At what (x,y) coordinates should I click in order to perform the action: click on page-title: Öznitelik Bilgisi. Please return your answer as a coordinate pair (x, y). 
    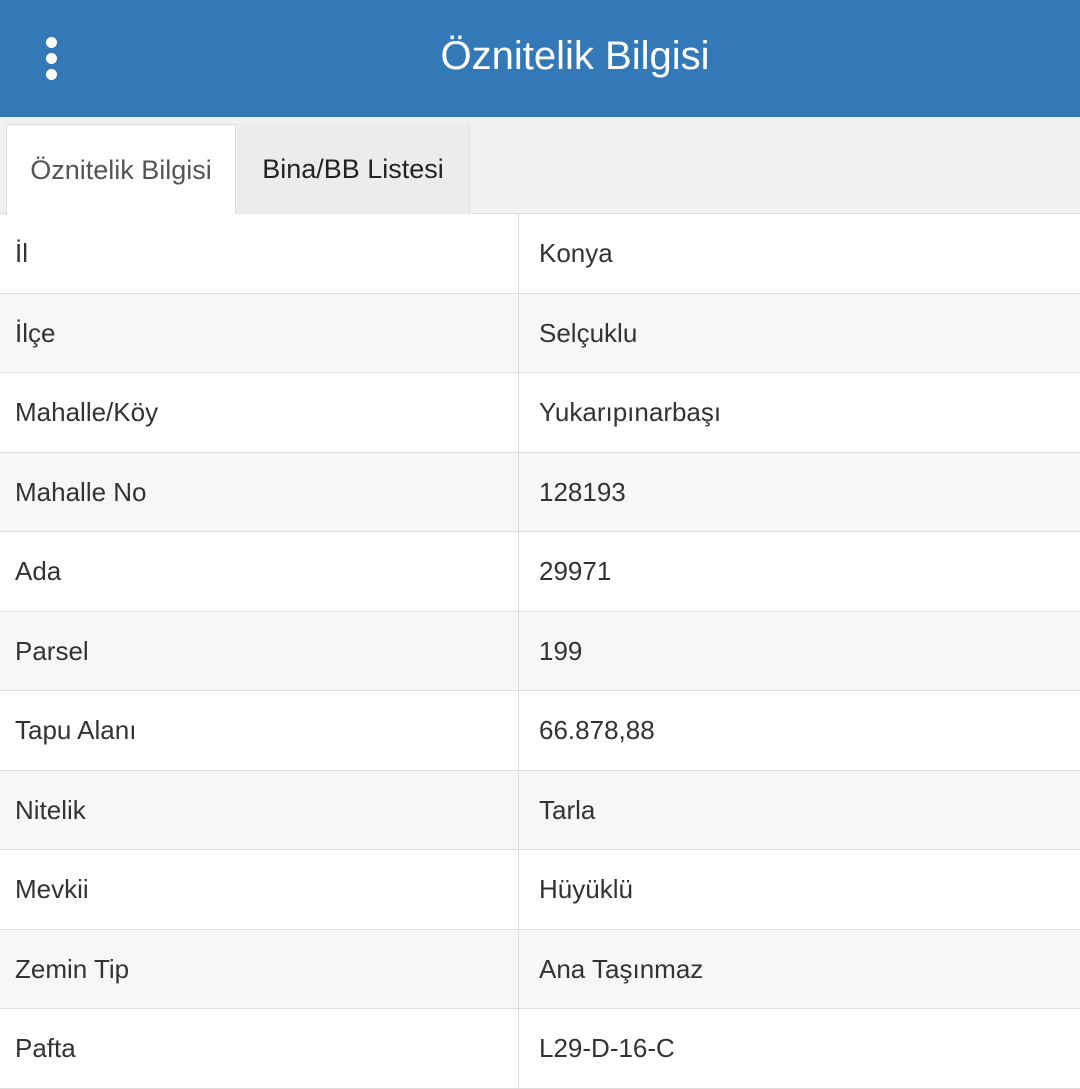
    Looking at the image, I should click on (575, 56).